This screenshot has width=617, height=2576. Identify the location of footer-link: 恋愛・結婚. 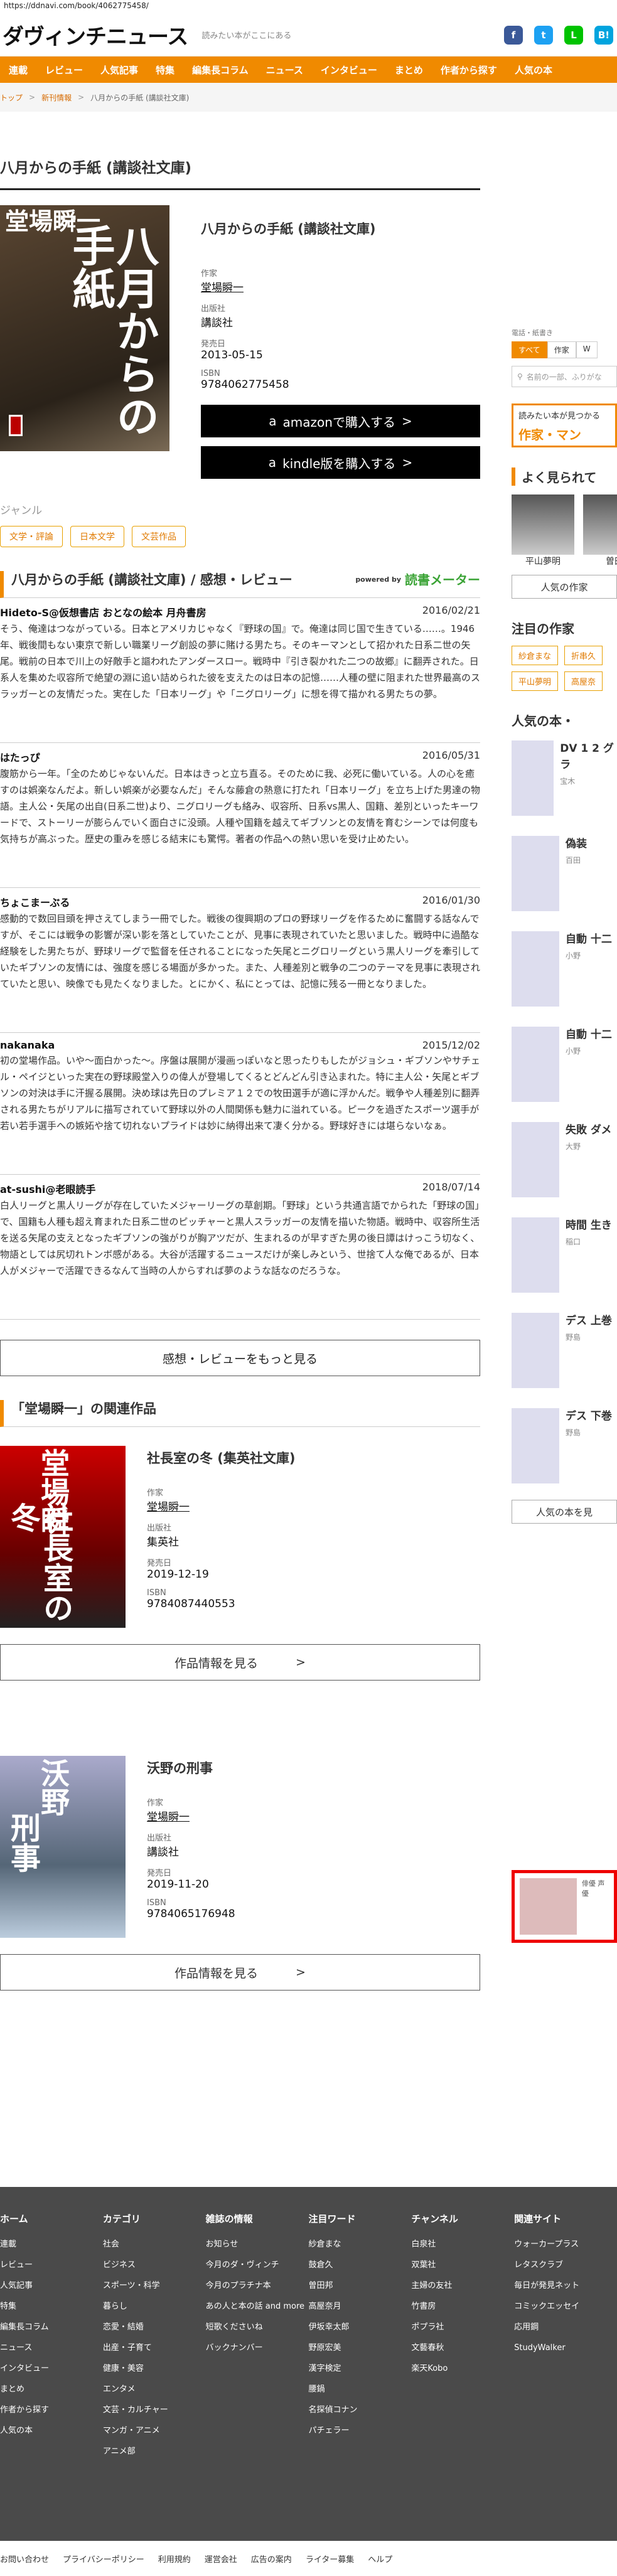
(154, 2327).